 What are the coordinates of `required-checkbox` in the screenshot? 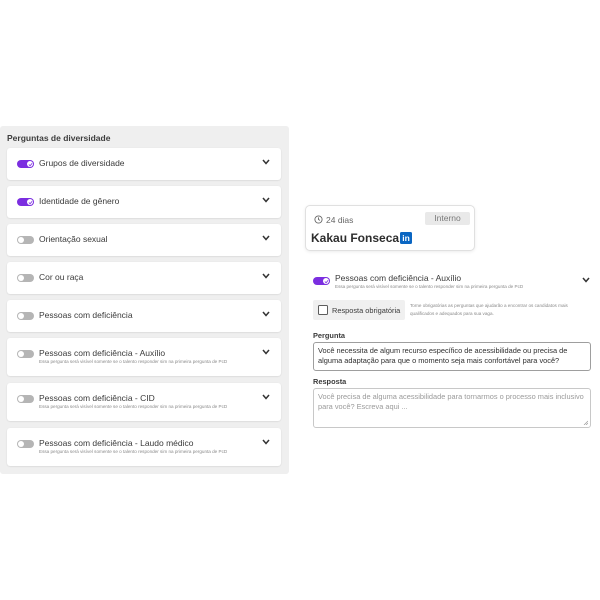 It's located at (323, 310).